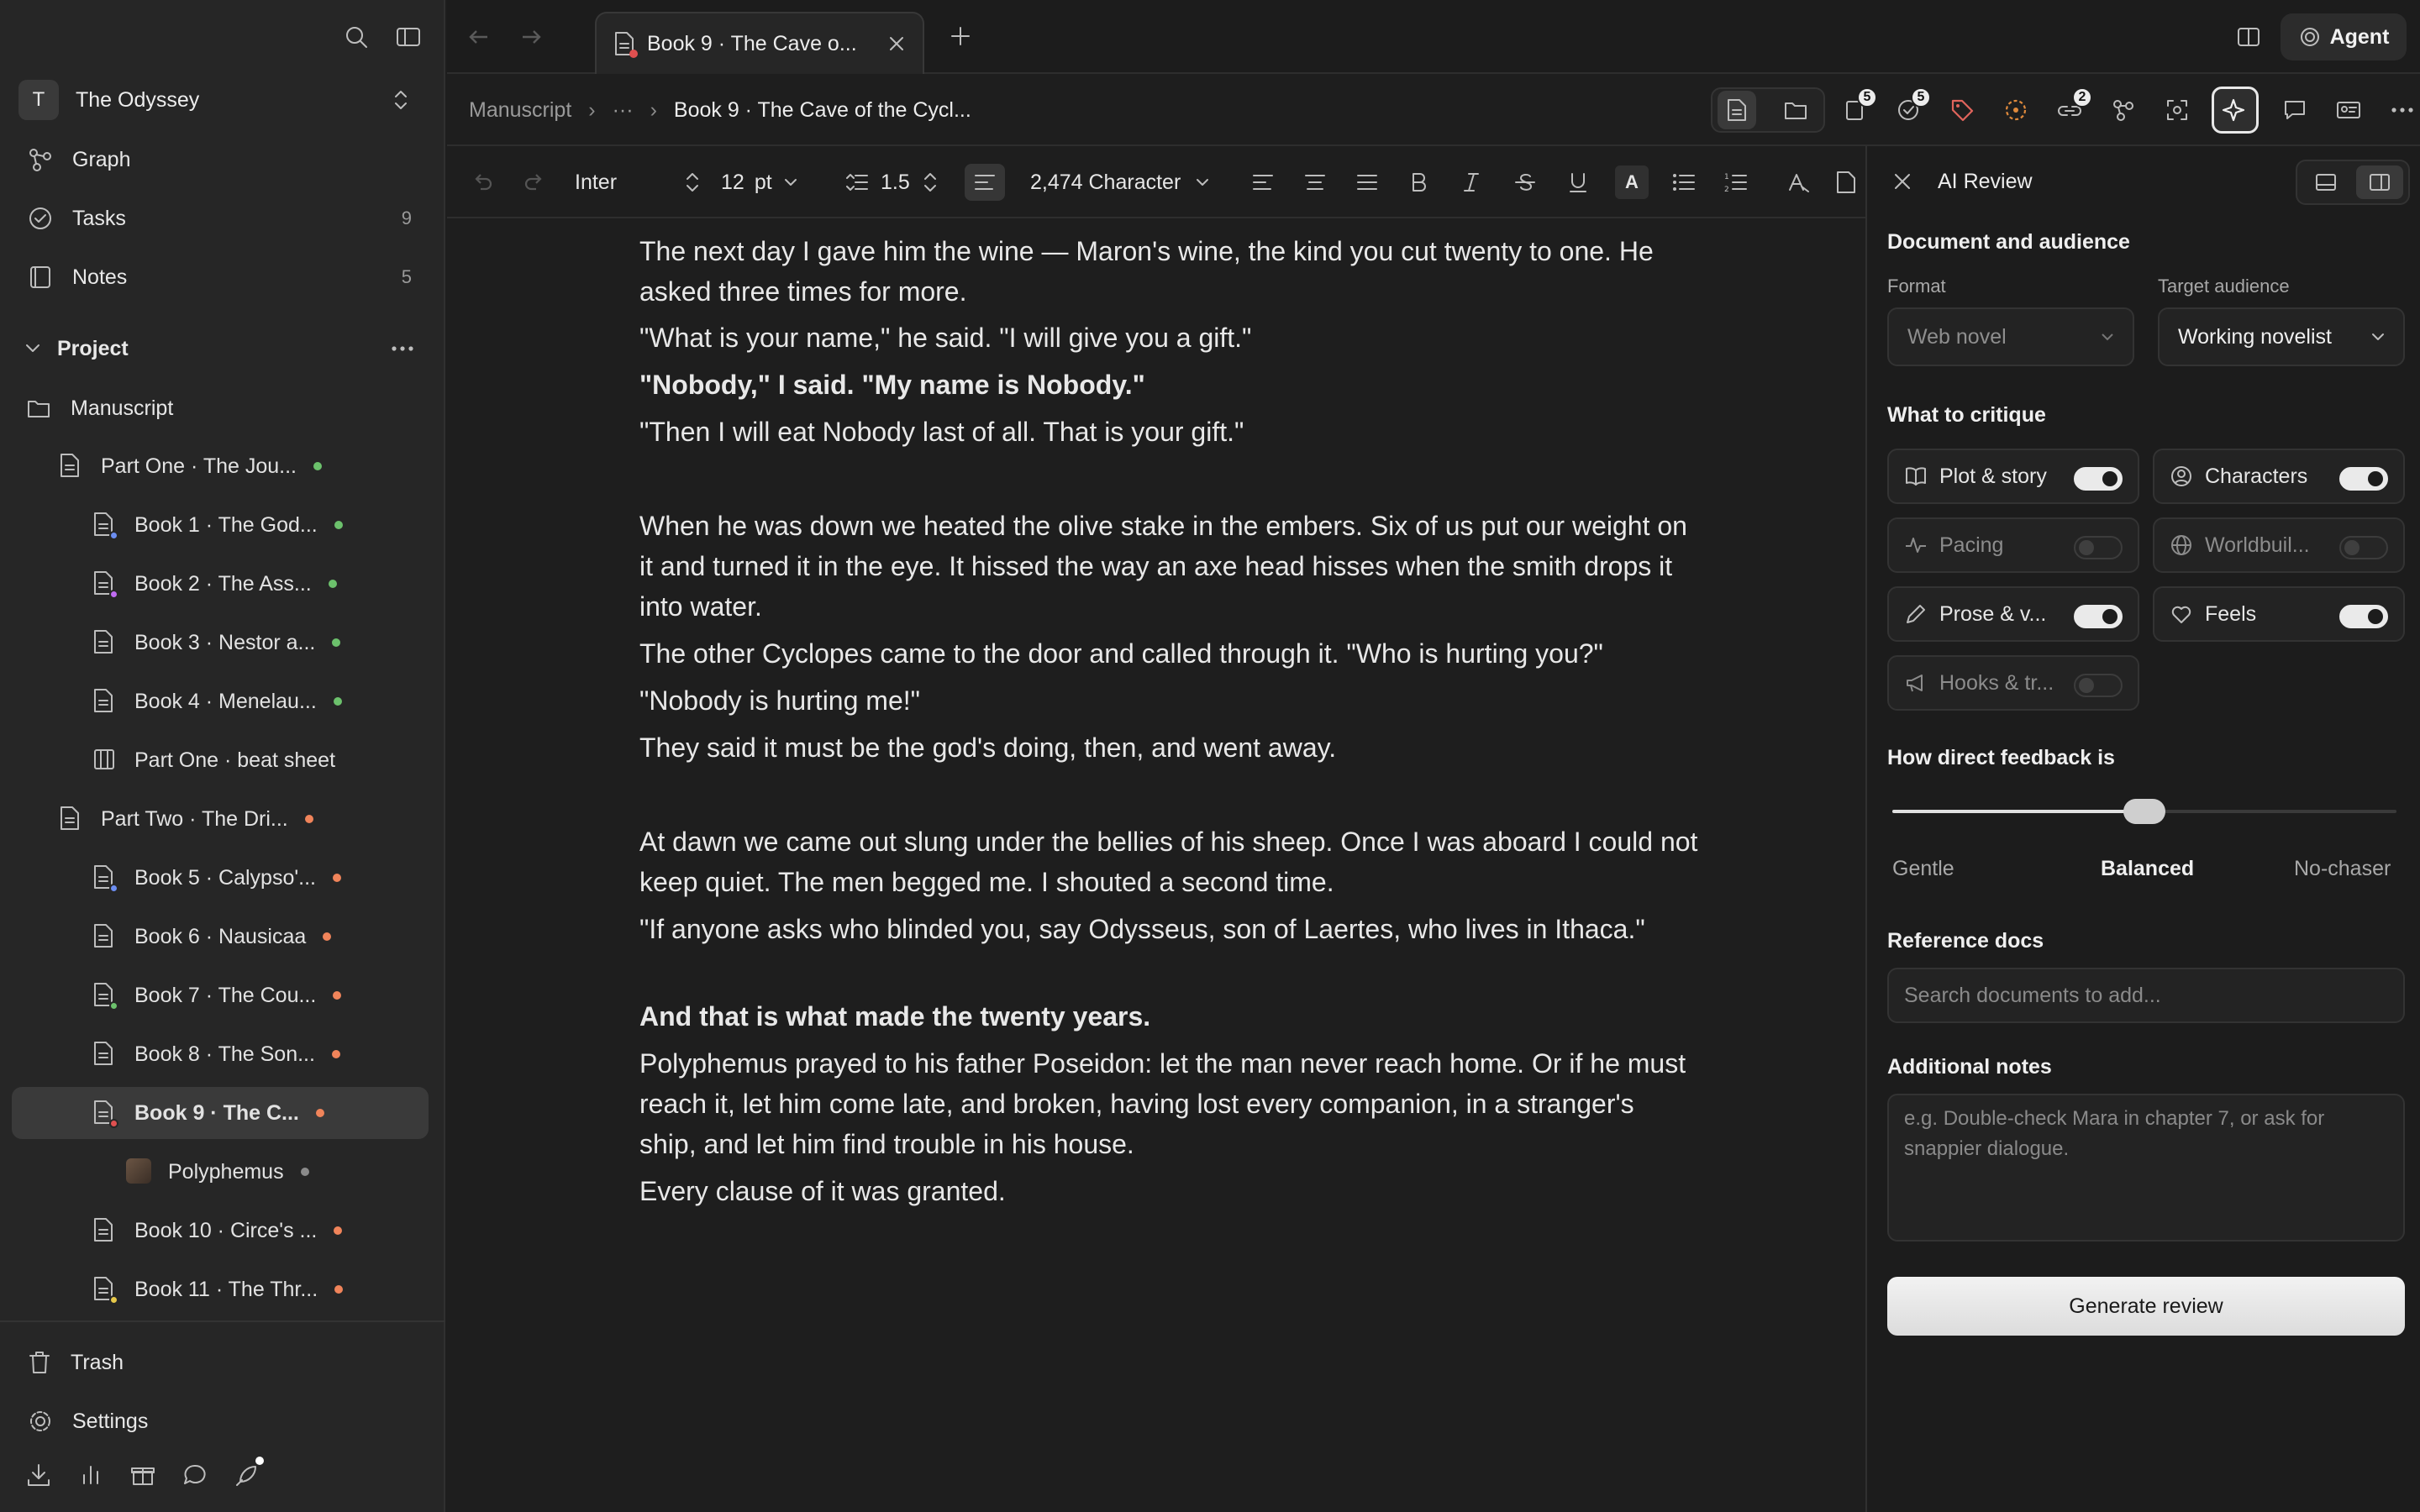  Describe the element at coordinates (892, 182) in the screenshot. I see `line-spacing-select: 1.5` at that location.